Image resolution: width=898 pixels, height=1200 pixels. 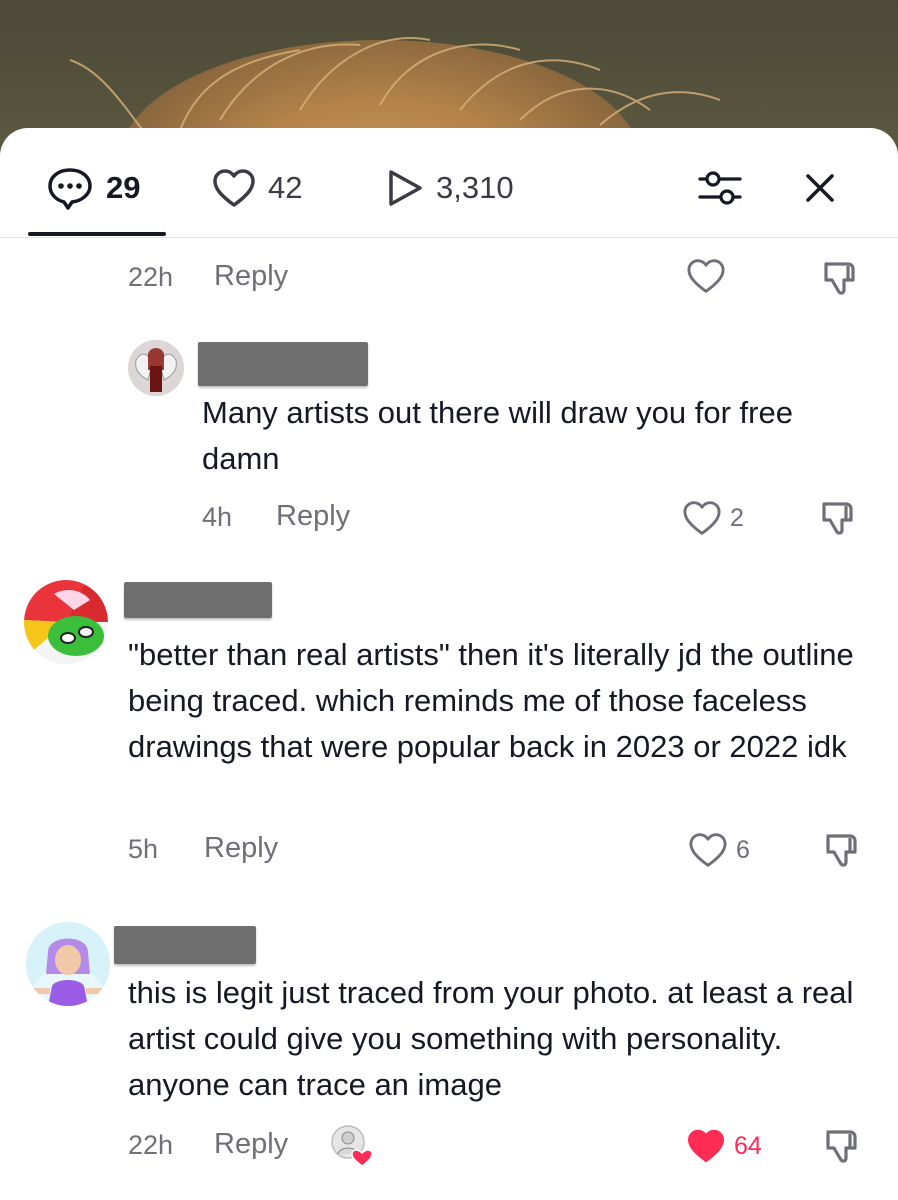 What do you see at coordinates (123, 187) in the screenshot?
I see `comments-count: 29` at bounding box center [123, 187].